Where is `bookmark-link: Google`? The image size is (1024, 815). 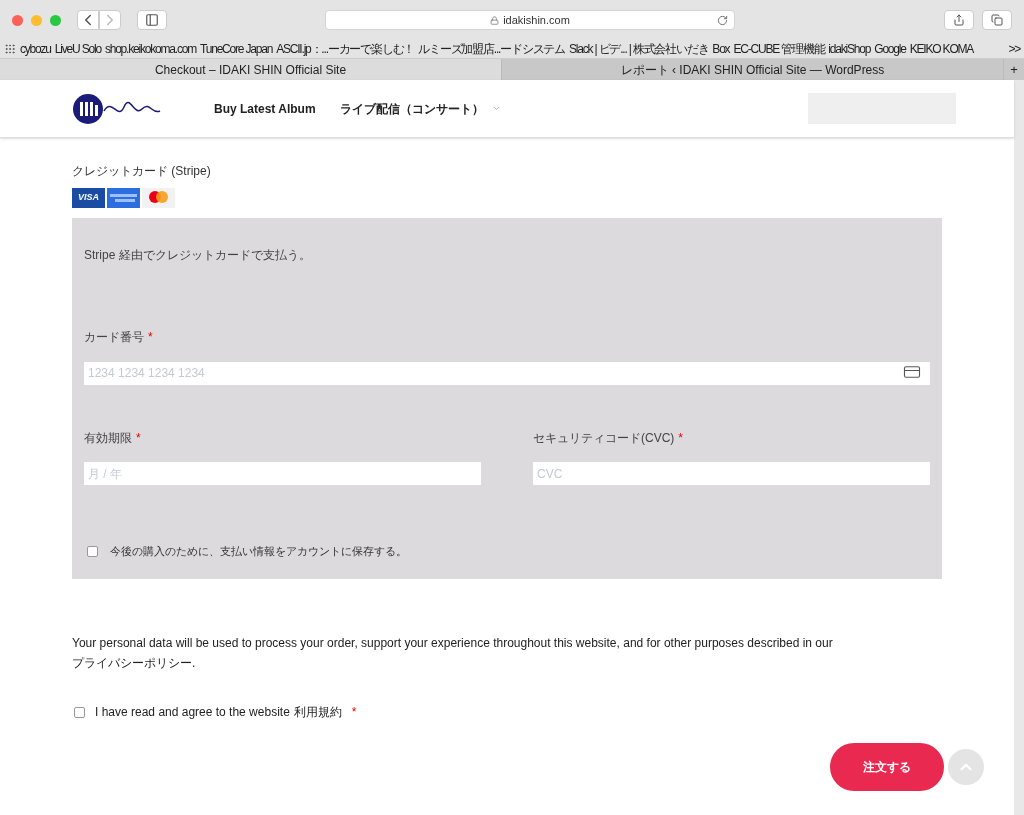 bookmark-link: Google is located at coordinates (890, 49).